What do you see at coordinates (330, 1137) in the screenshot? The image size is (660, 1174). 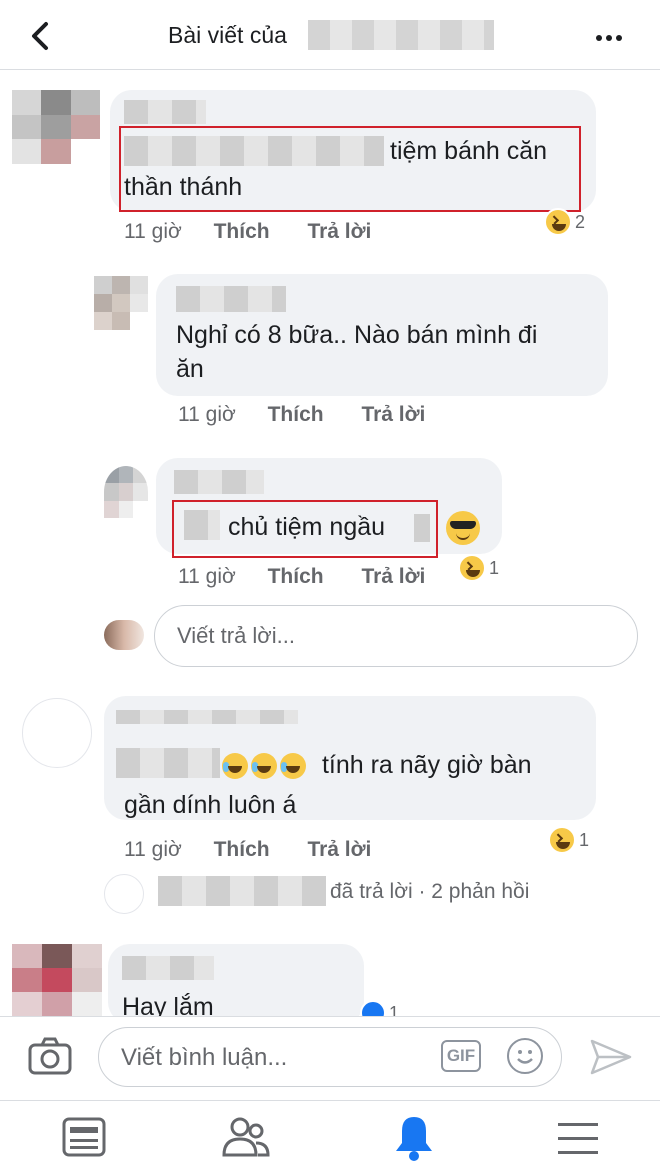 I see `bottom-tab-bar` at bounding box center [330, 1137].